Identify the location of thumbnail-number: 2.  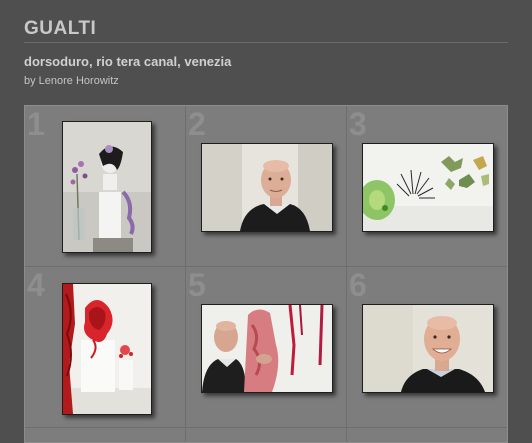
(197, 124).